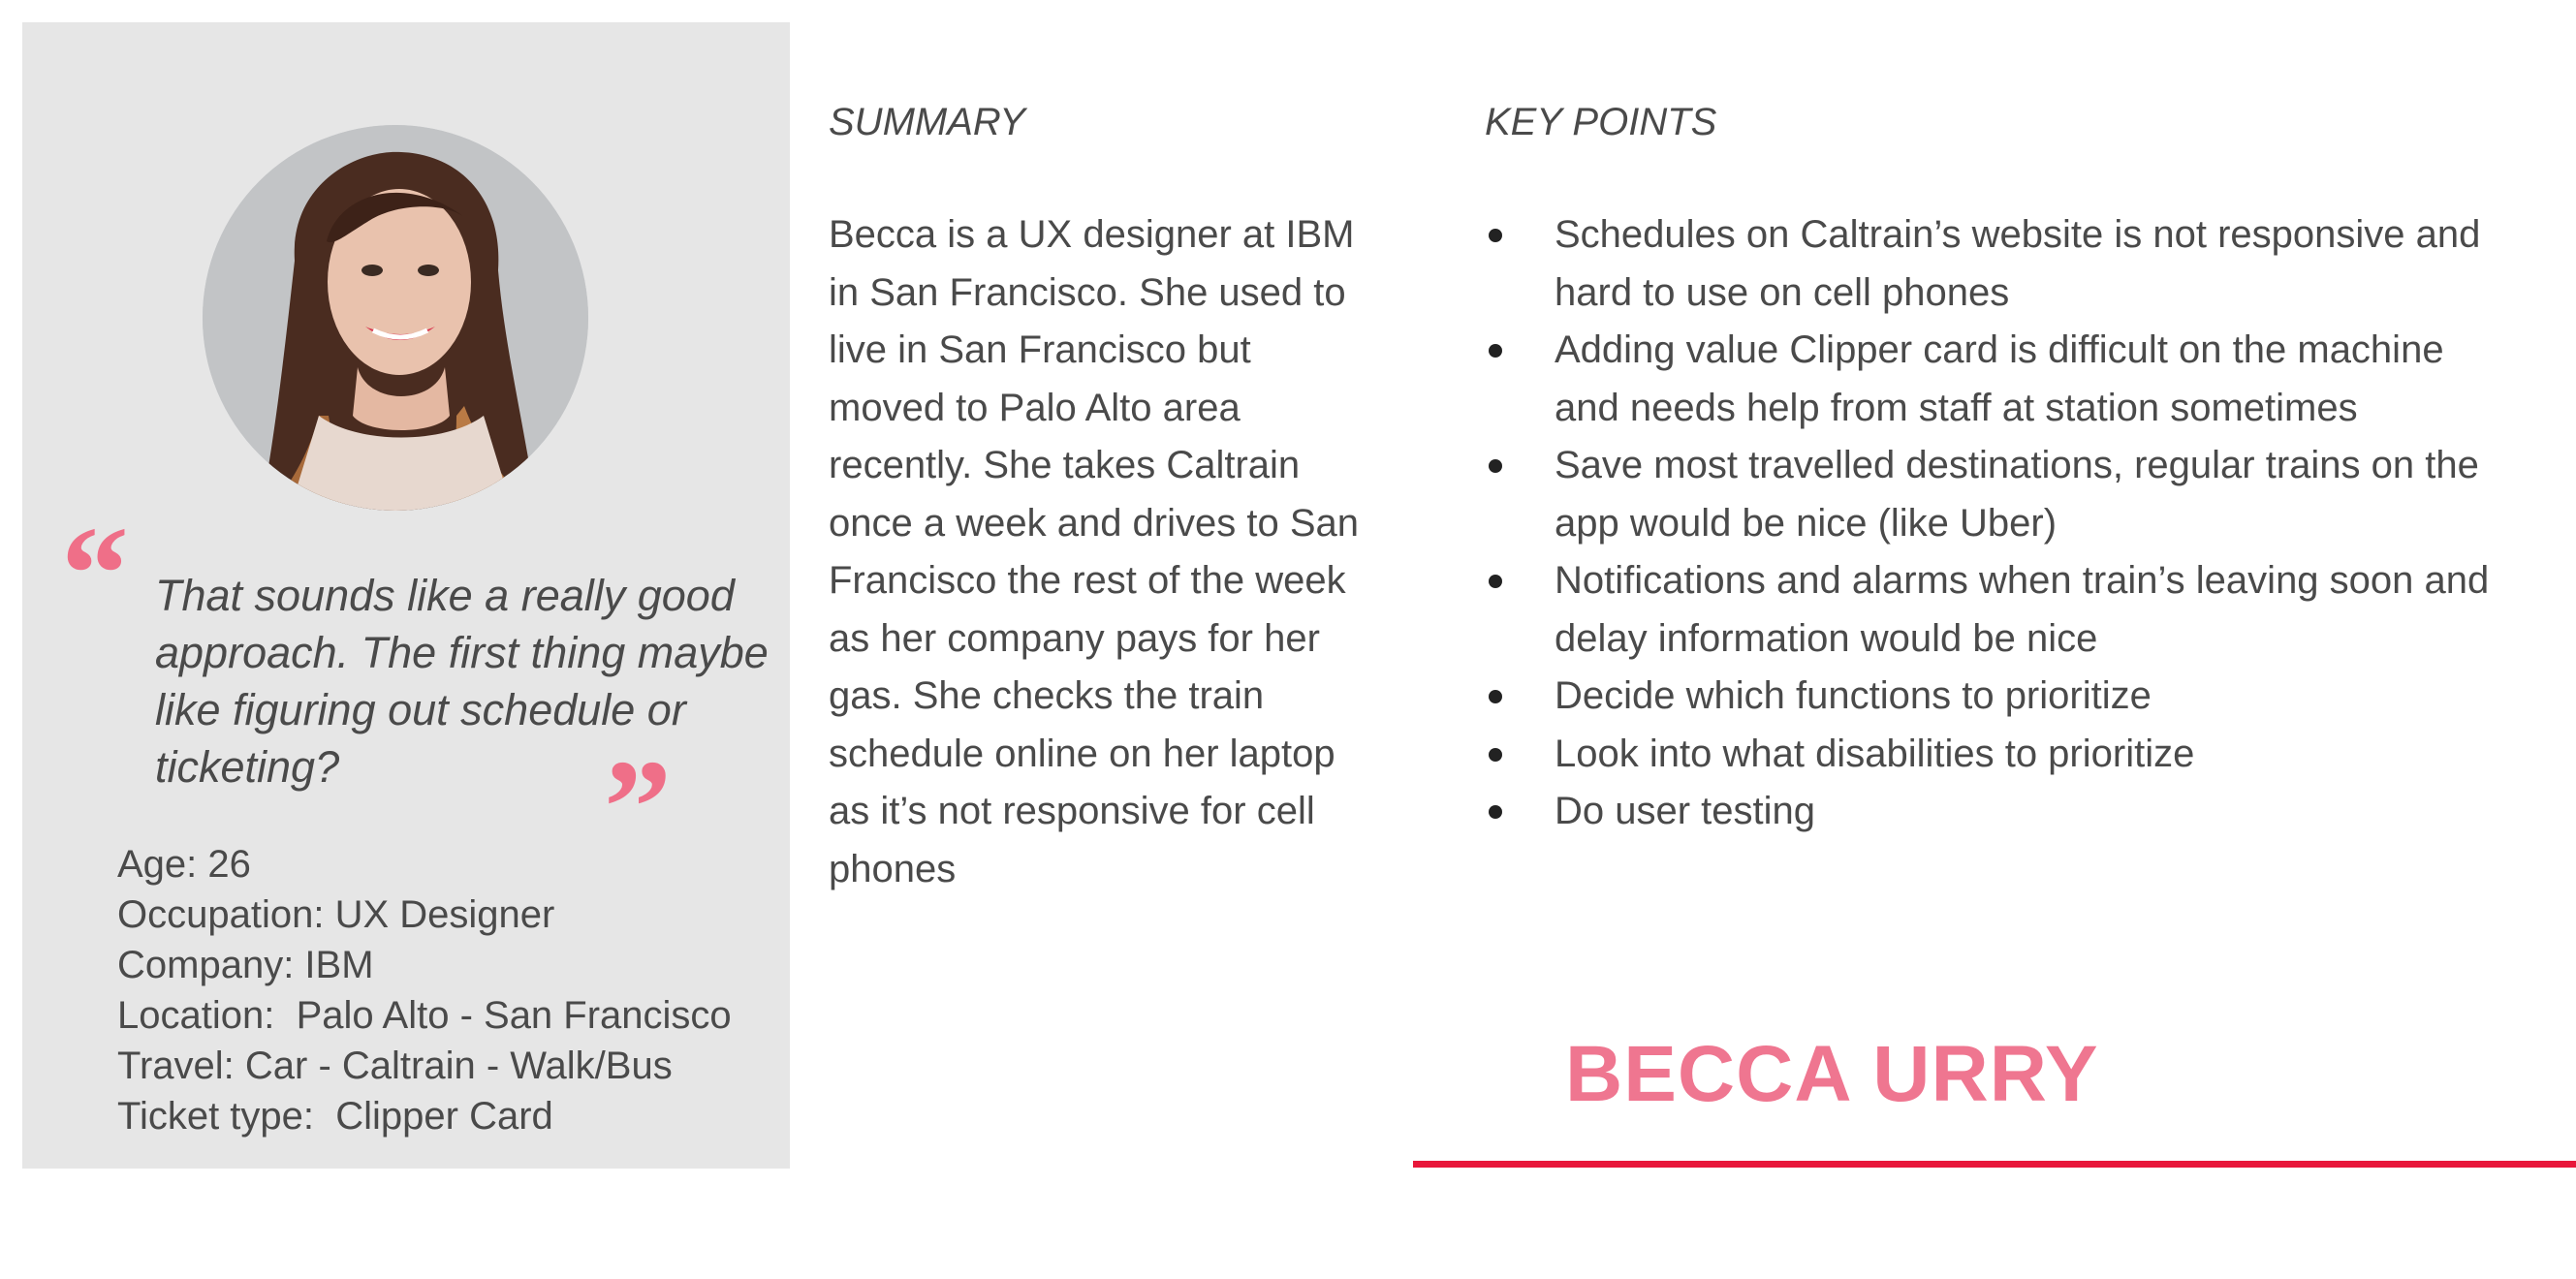  I want to click on key-point-text: Decide which functions to prioritize, so click(1853, 695).